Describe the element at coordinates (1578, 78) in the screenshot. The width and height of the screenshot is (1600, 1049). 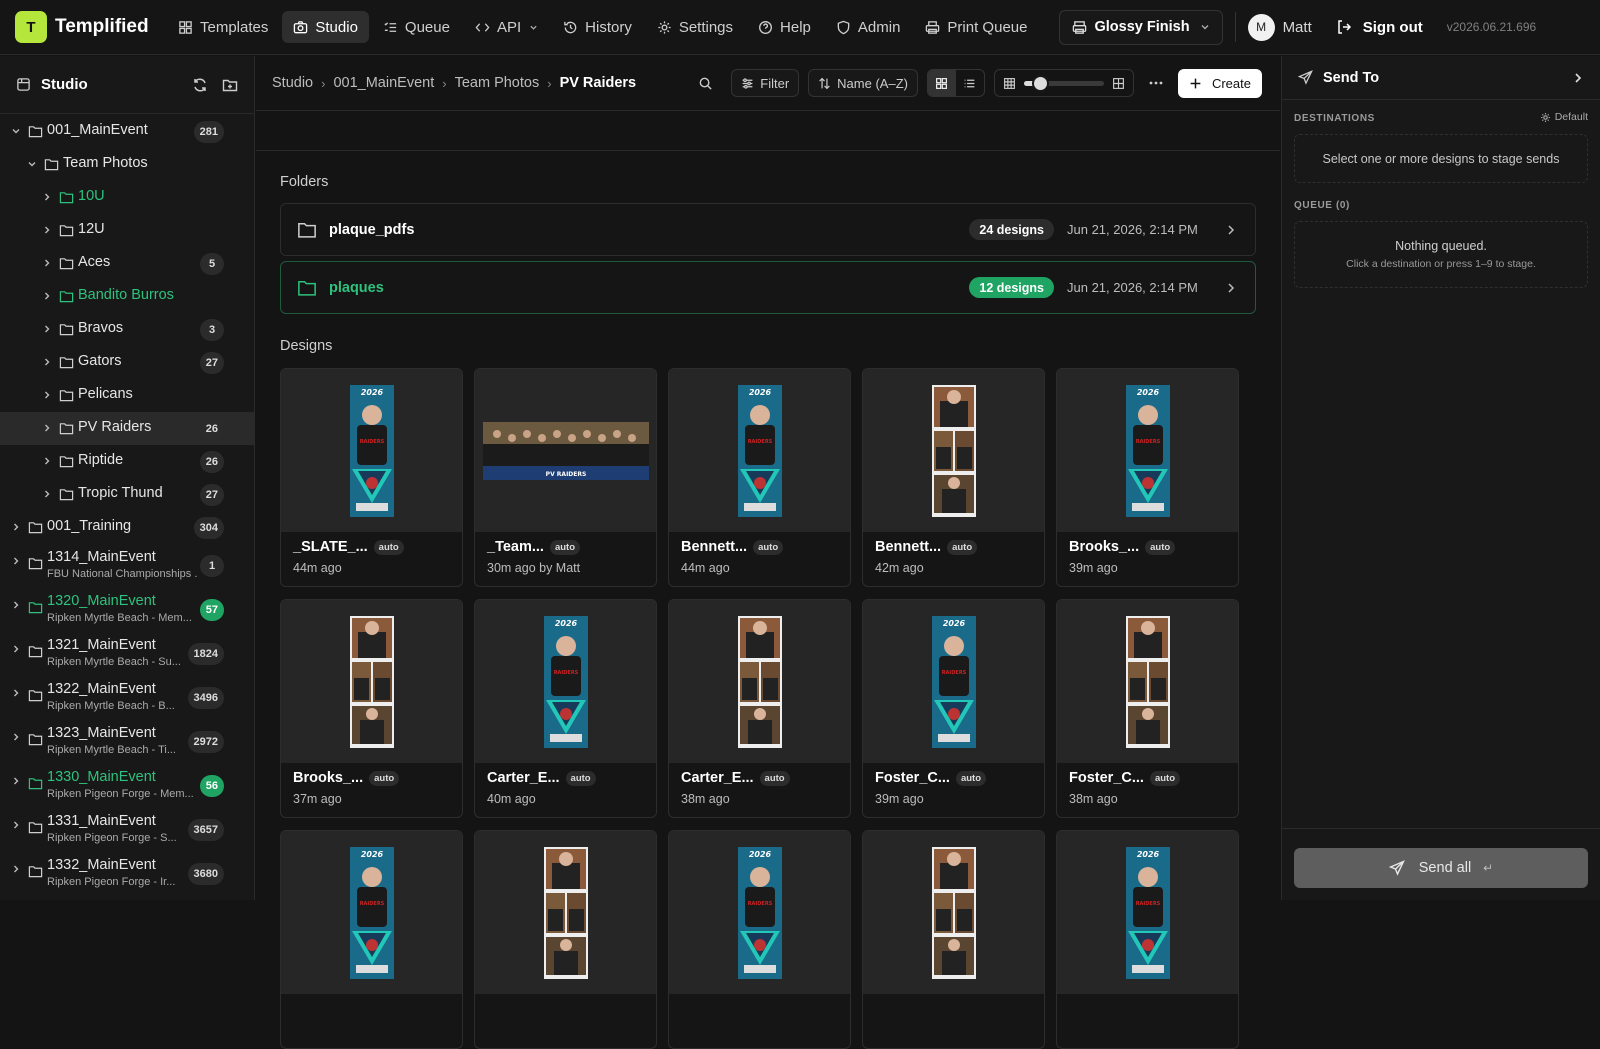
I see `collapse-panel-button` at that location.